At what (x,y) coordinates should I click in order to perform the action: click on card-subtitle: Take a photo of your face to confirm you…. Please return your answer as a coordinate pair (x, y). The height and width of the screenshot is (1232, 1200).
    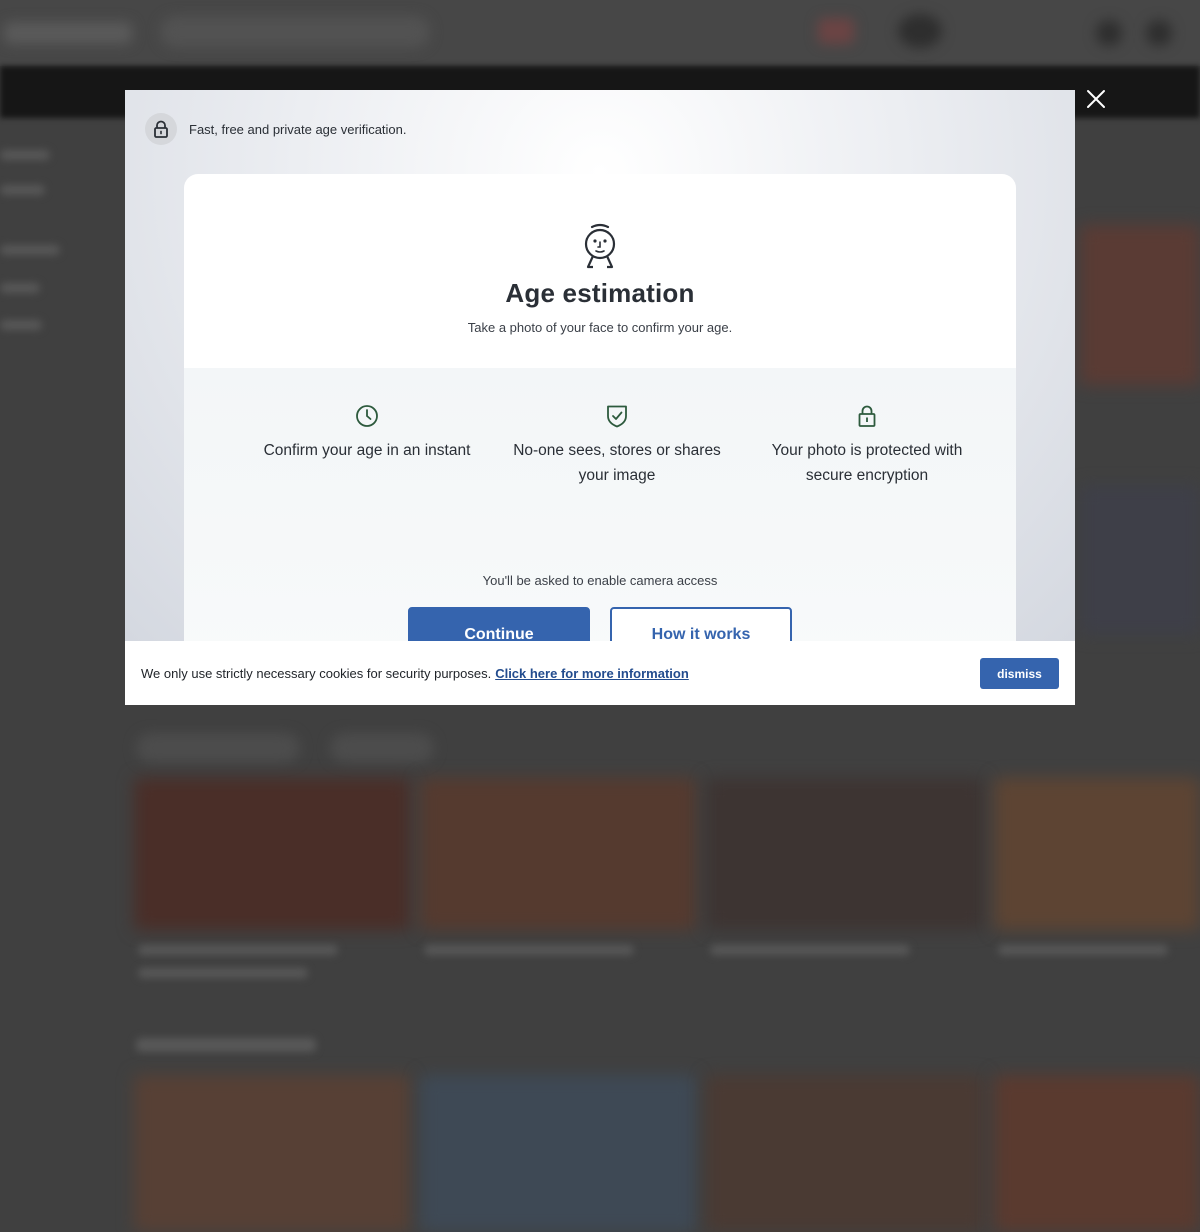
    Looking at the image, I should click on (600, 327).